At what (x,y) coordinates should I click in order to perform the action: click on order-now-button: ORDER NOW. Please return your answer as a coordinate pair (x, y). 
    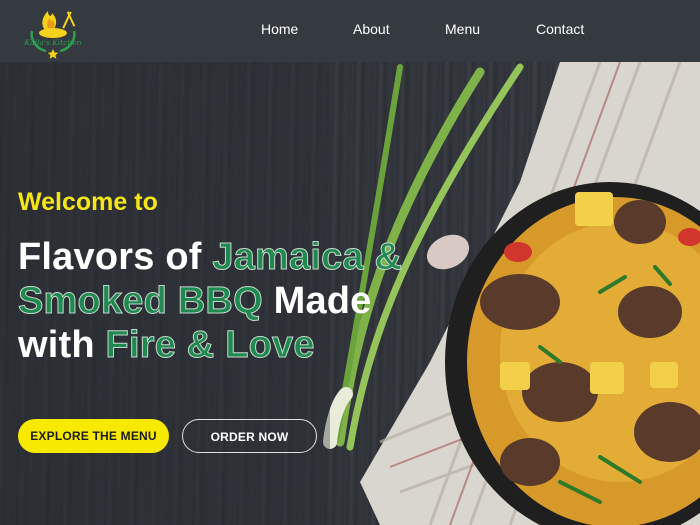
    Looking at the image, I should click on (249, 436).